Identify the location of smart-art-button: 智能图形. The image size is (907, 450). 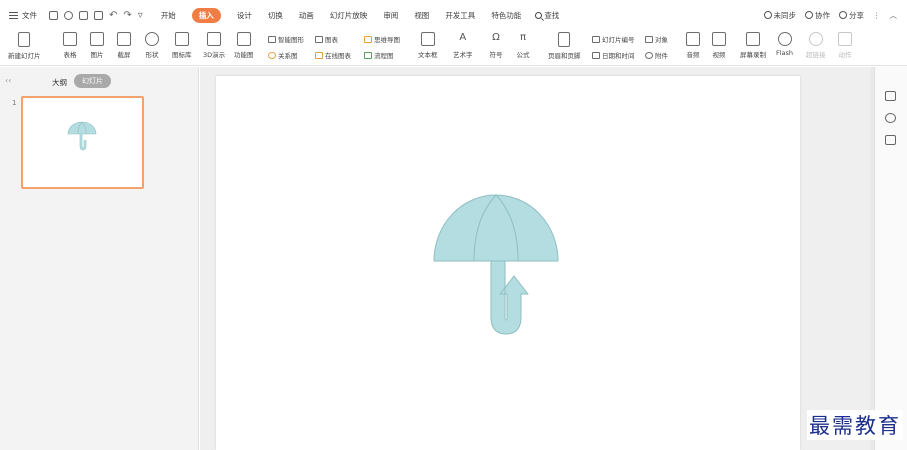
(286, 39).